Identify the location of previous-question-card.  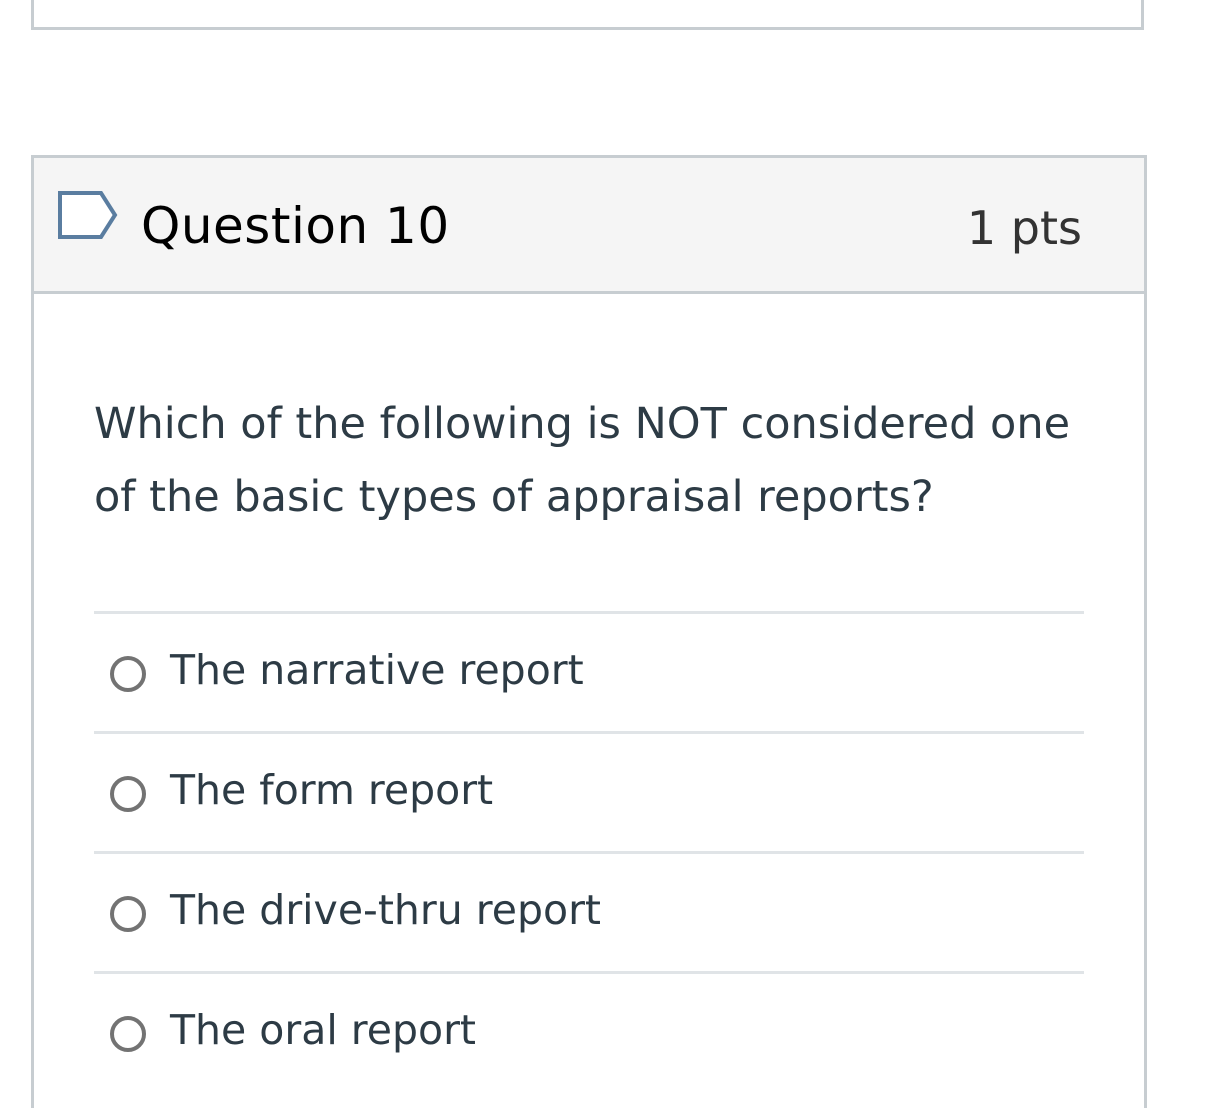
(587, 15).